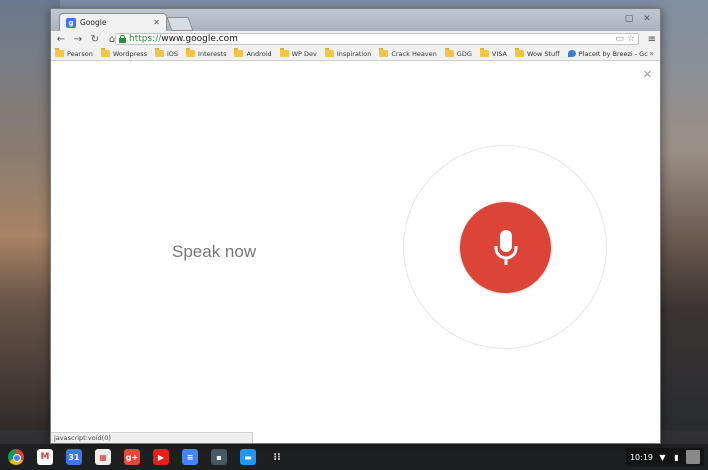 The height and width of the screenshot is (470, 708). I want to click on clock: 10:19, so click(641, 457).